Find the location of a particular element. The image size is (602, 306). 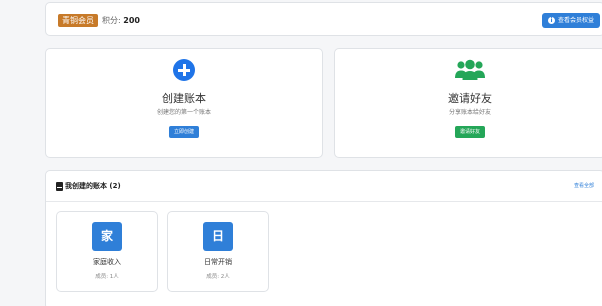

invite-friends-title: 邀请好友 is located at coordinates (470, 98).